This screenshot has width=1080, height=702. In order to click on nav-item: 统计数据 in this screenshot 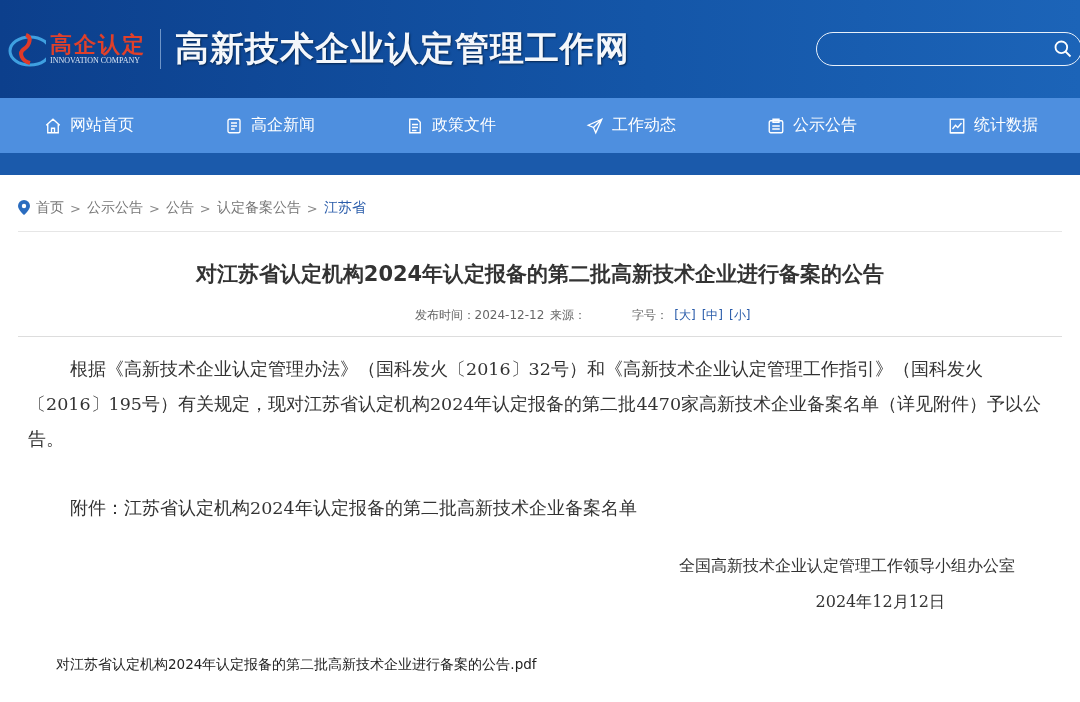, I will do `click(993, 125)`.